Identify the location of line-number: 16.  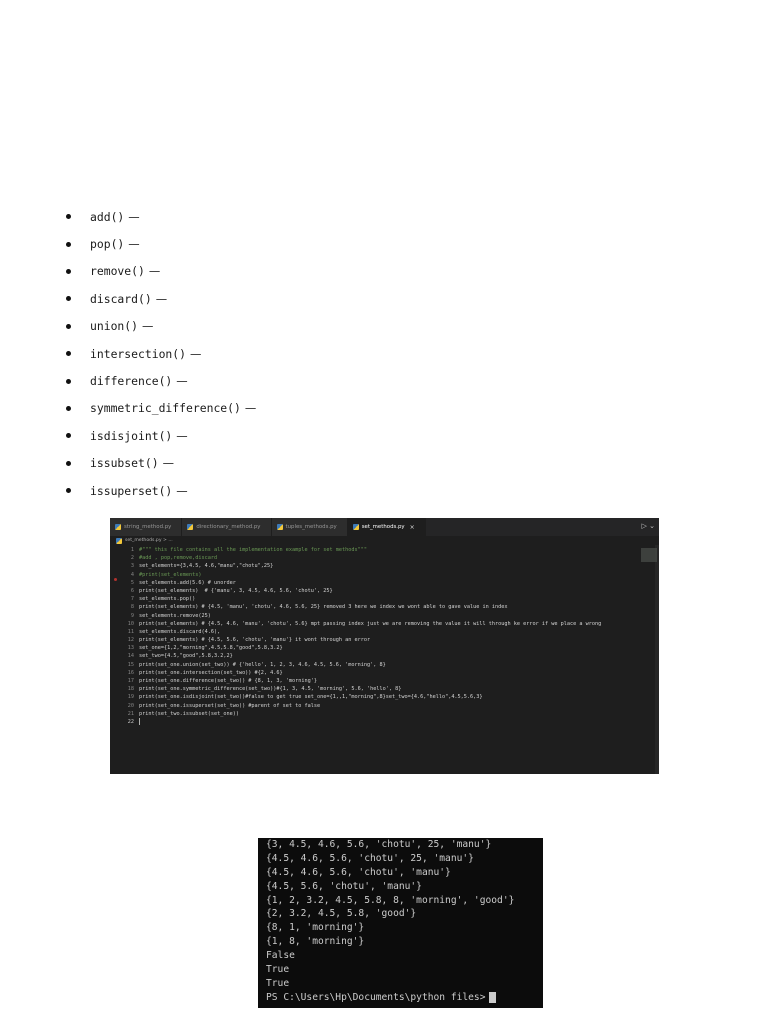
(130, 672).